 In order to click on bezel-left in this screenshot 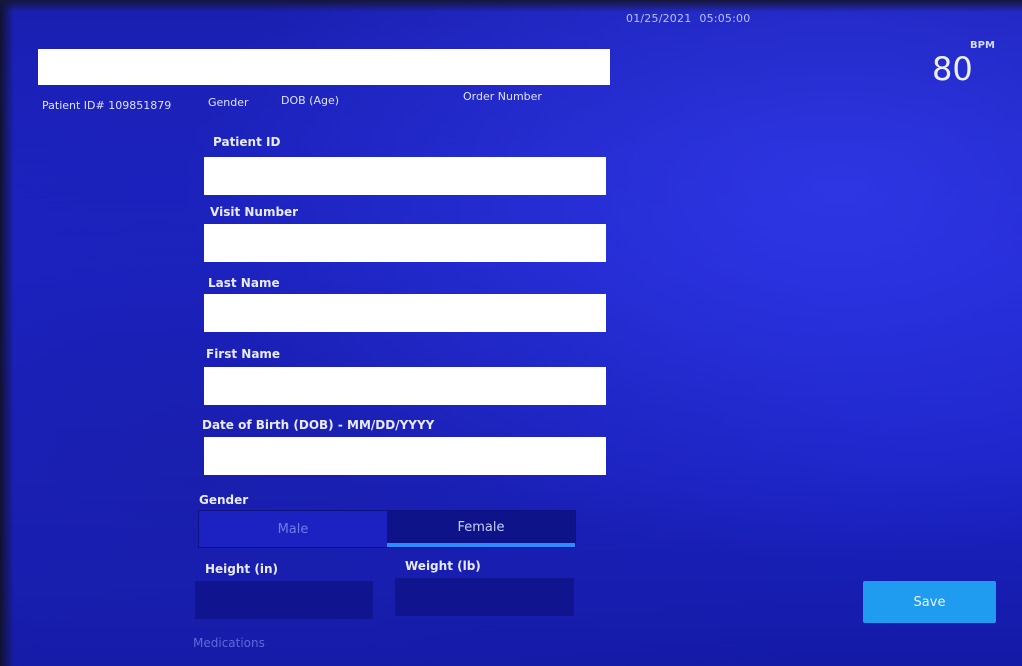, I will do `click(7, 333)`.